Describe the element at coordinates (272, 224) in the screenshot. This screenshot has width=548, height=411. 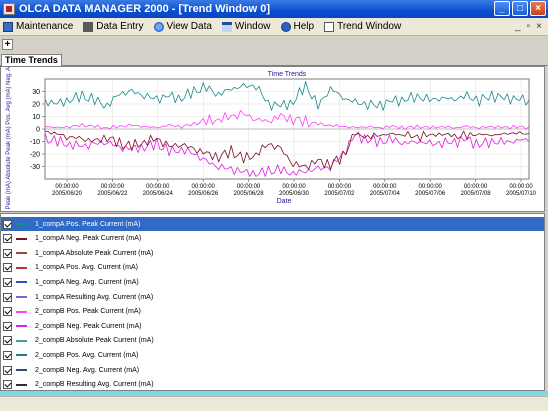
I see `series-list-item: 1_compA Pos. Peak Current (mA)` at that location.